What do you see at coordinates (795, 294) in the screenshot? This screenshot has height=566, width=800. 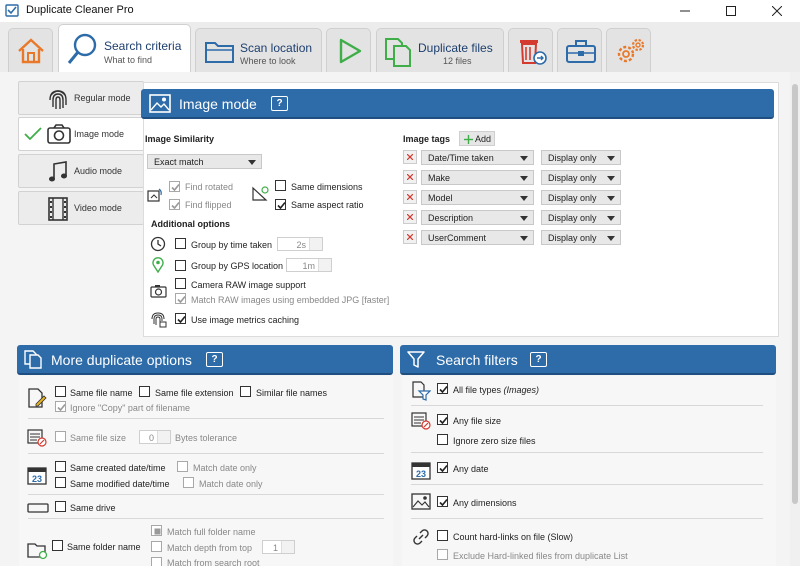 I see `scrollbar-thumb` at bounding box center [795, 294].